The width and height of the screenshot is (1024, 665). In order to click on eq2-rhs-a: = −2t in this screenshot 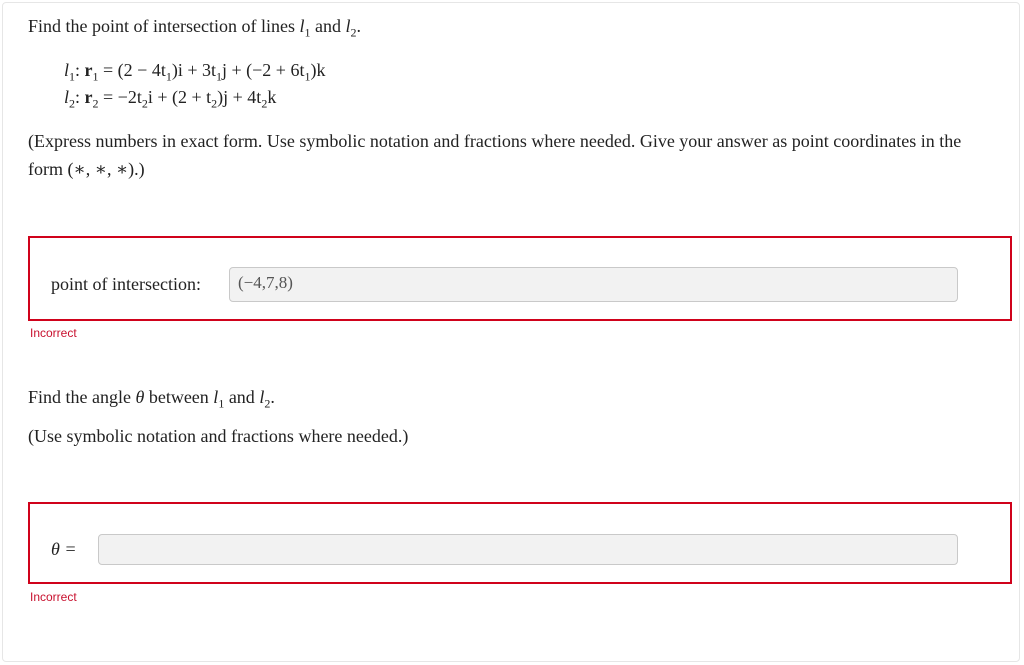, I will do `click(122, 97)`.